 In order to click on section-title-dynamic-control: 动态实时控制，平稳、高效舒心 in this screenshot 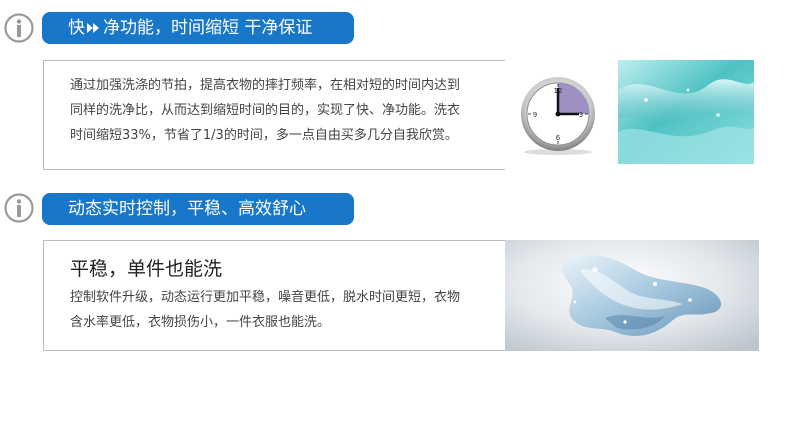, I will do `click(198, 209)`.